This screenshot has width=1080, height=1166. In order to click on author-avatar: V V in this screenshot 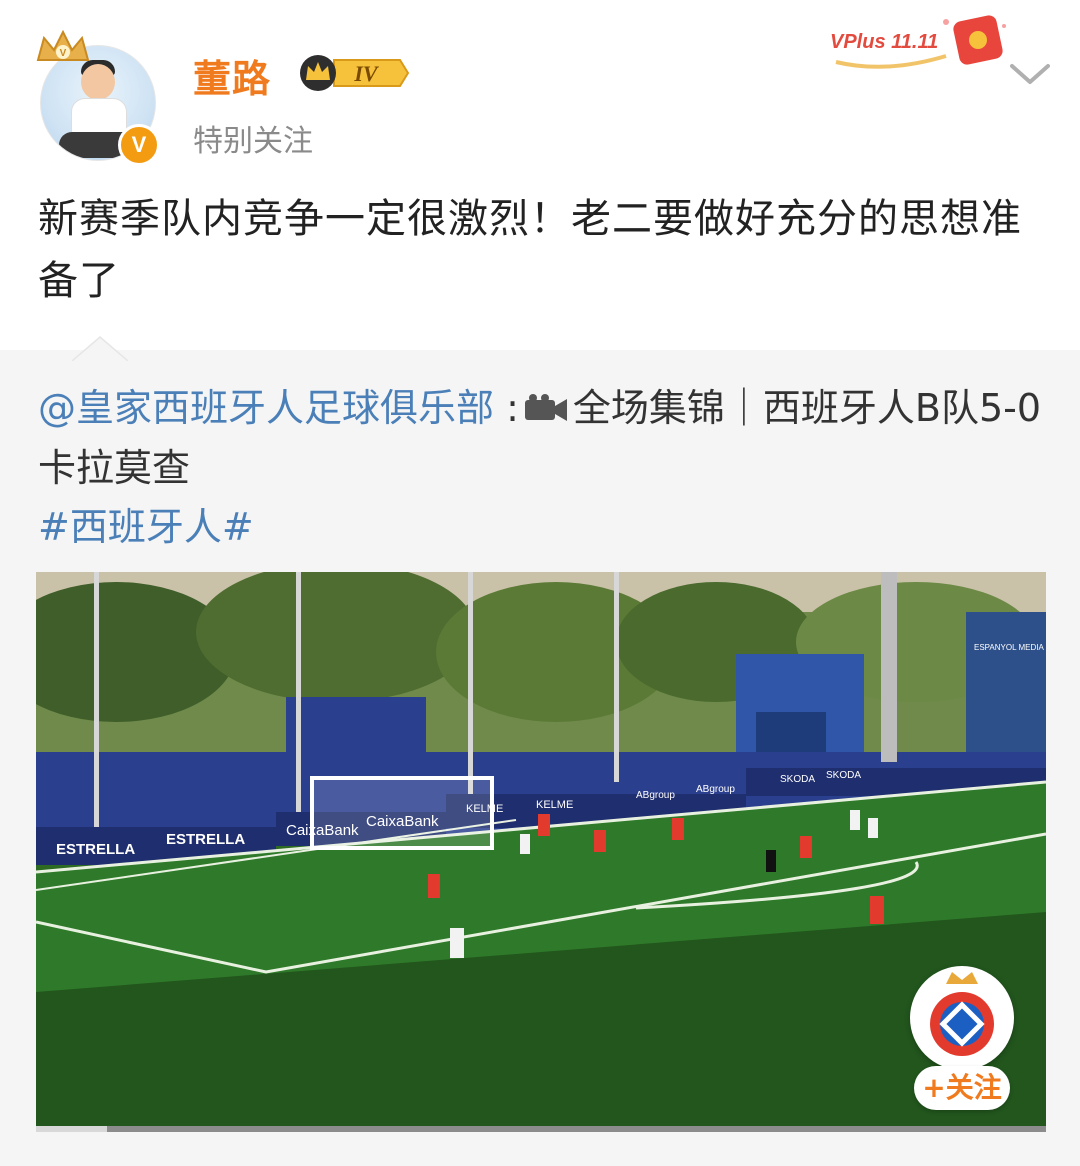, I will do `click(97, 98)`.